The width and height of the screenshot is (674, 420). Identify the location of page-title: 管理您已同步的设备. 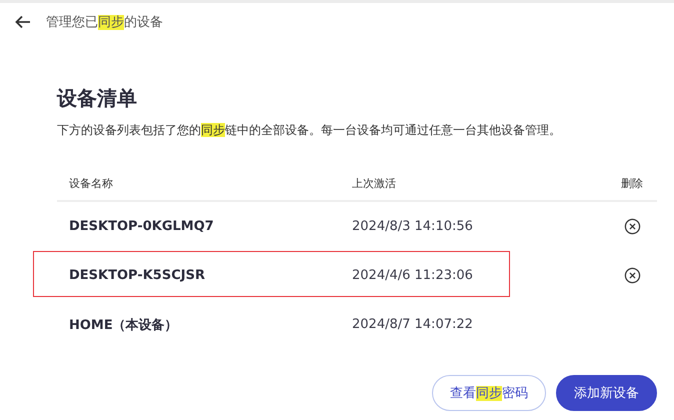
(104, 22).